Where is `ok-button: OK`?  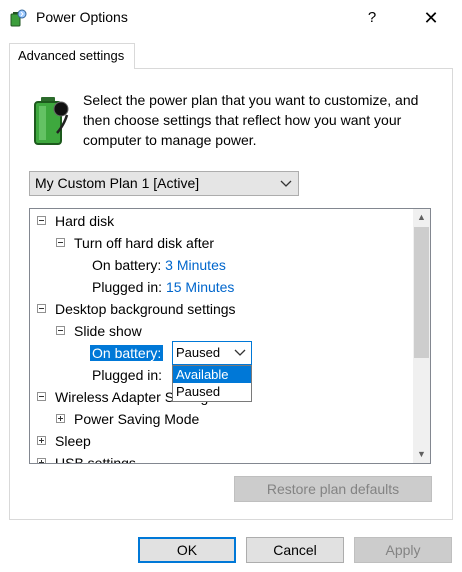 ok-button: OK is located at coordinates (187, 550).